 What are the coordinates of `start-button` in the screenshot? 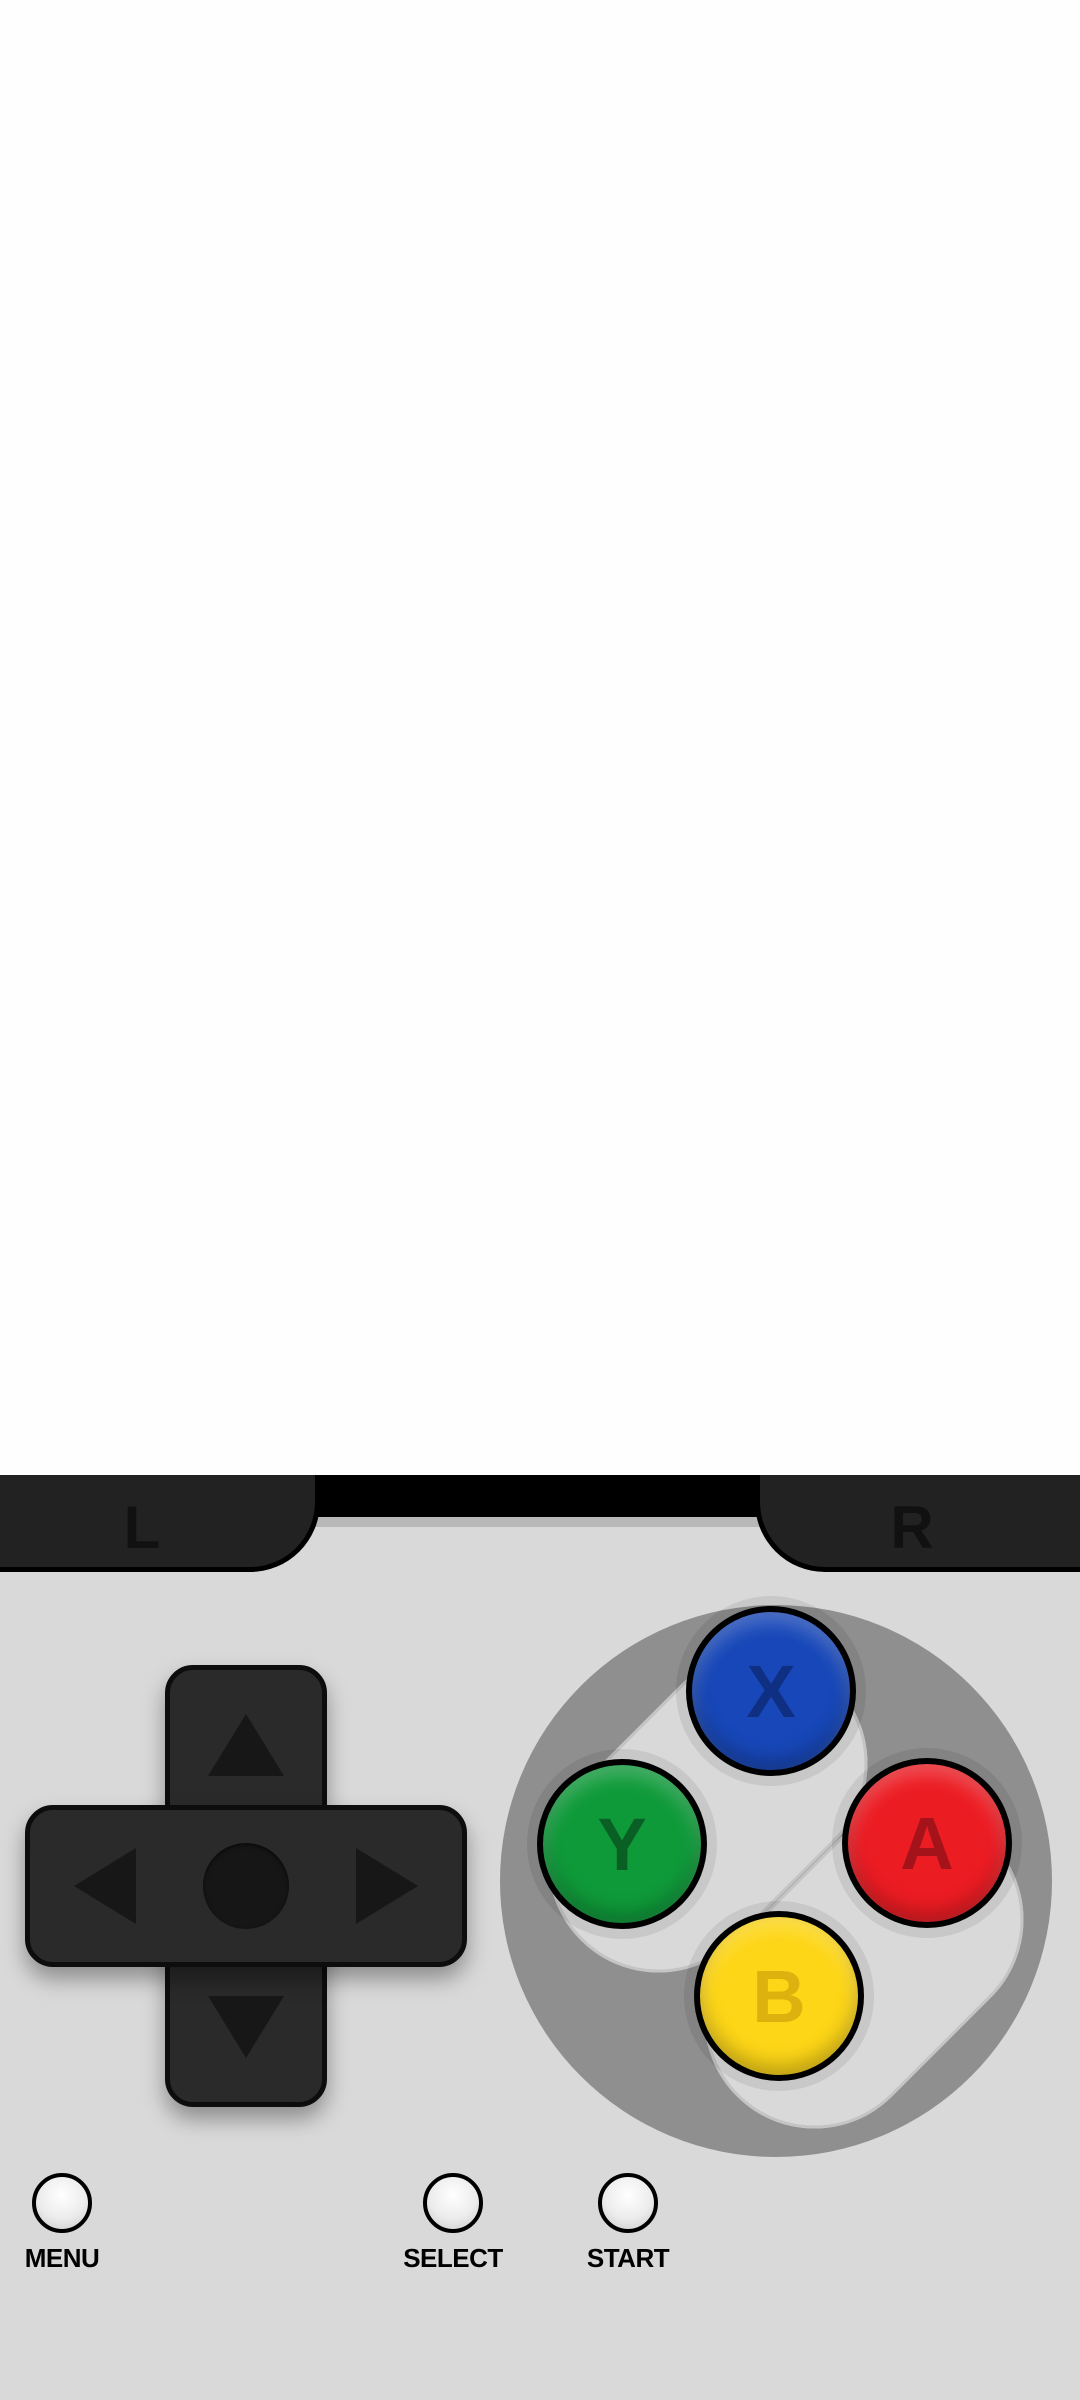 It's located at (628, 2203).